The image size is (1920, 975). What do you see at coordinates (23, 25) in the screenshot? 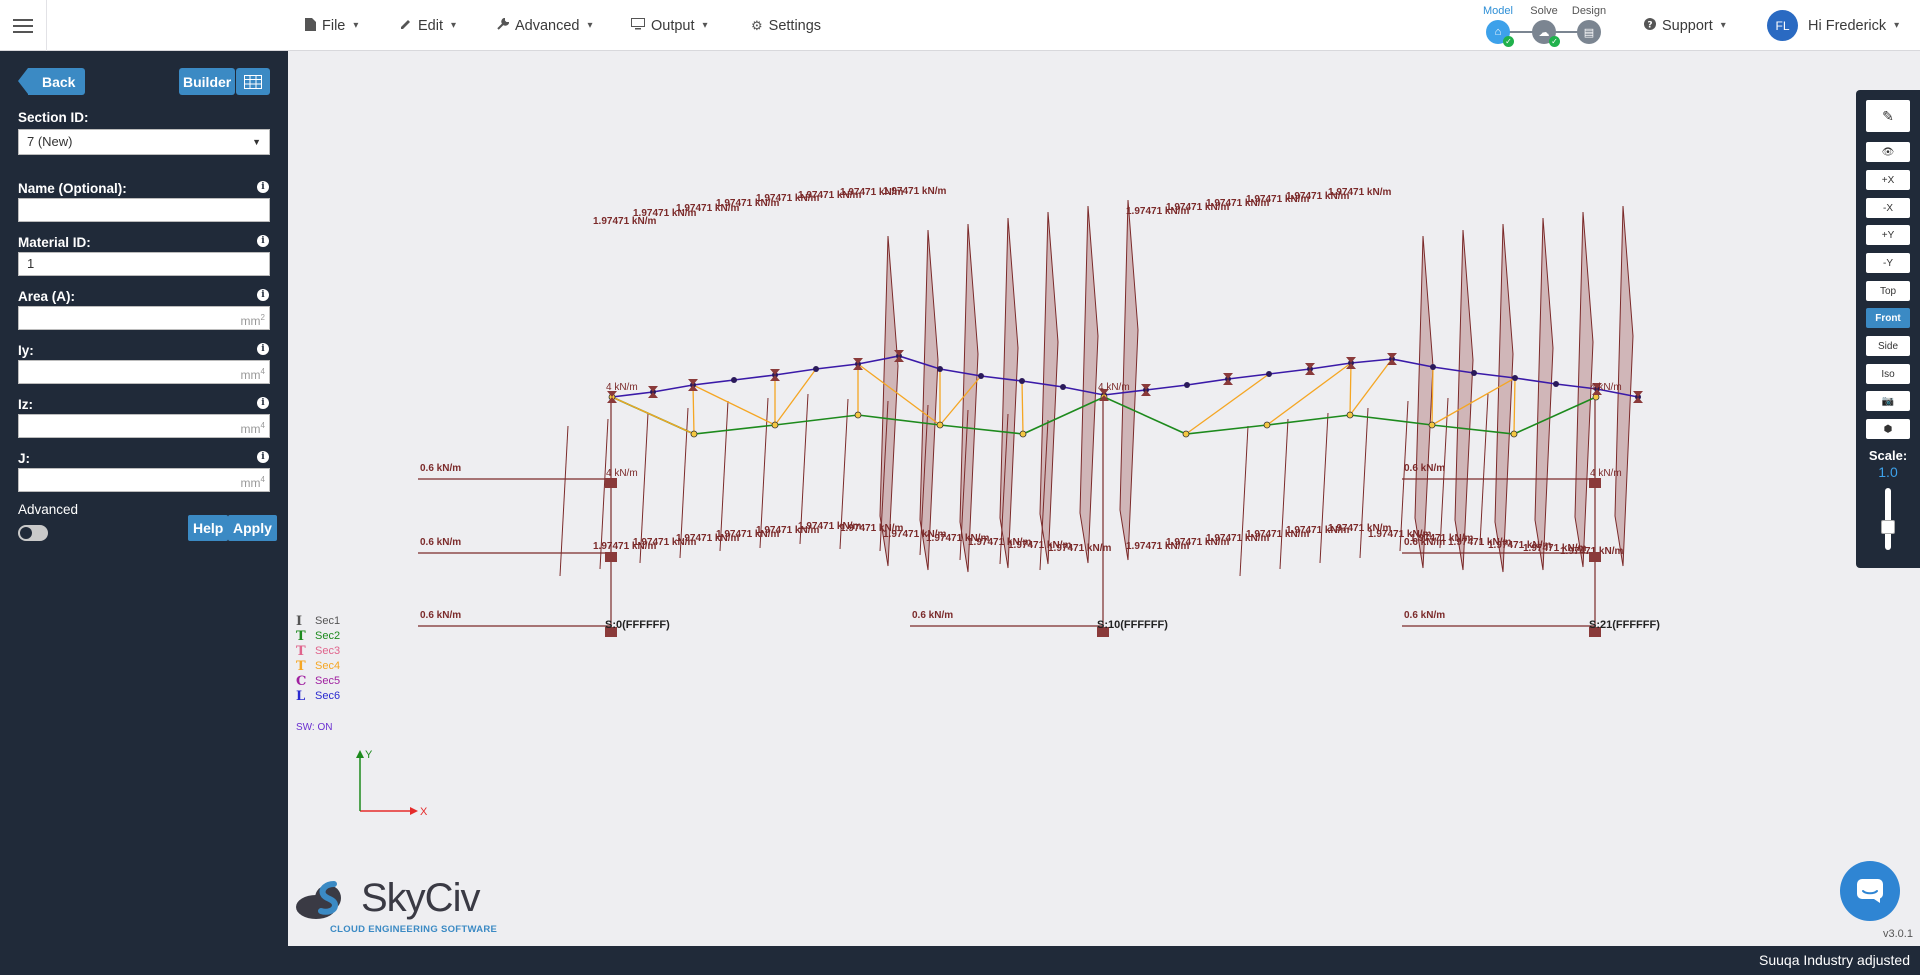
I see `hamburger-icon` at bounding box center [23, 25].